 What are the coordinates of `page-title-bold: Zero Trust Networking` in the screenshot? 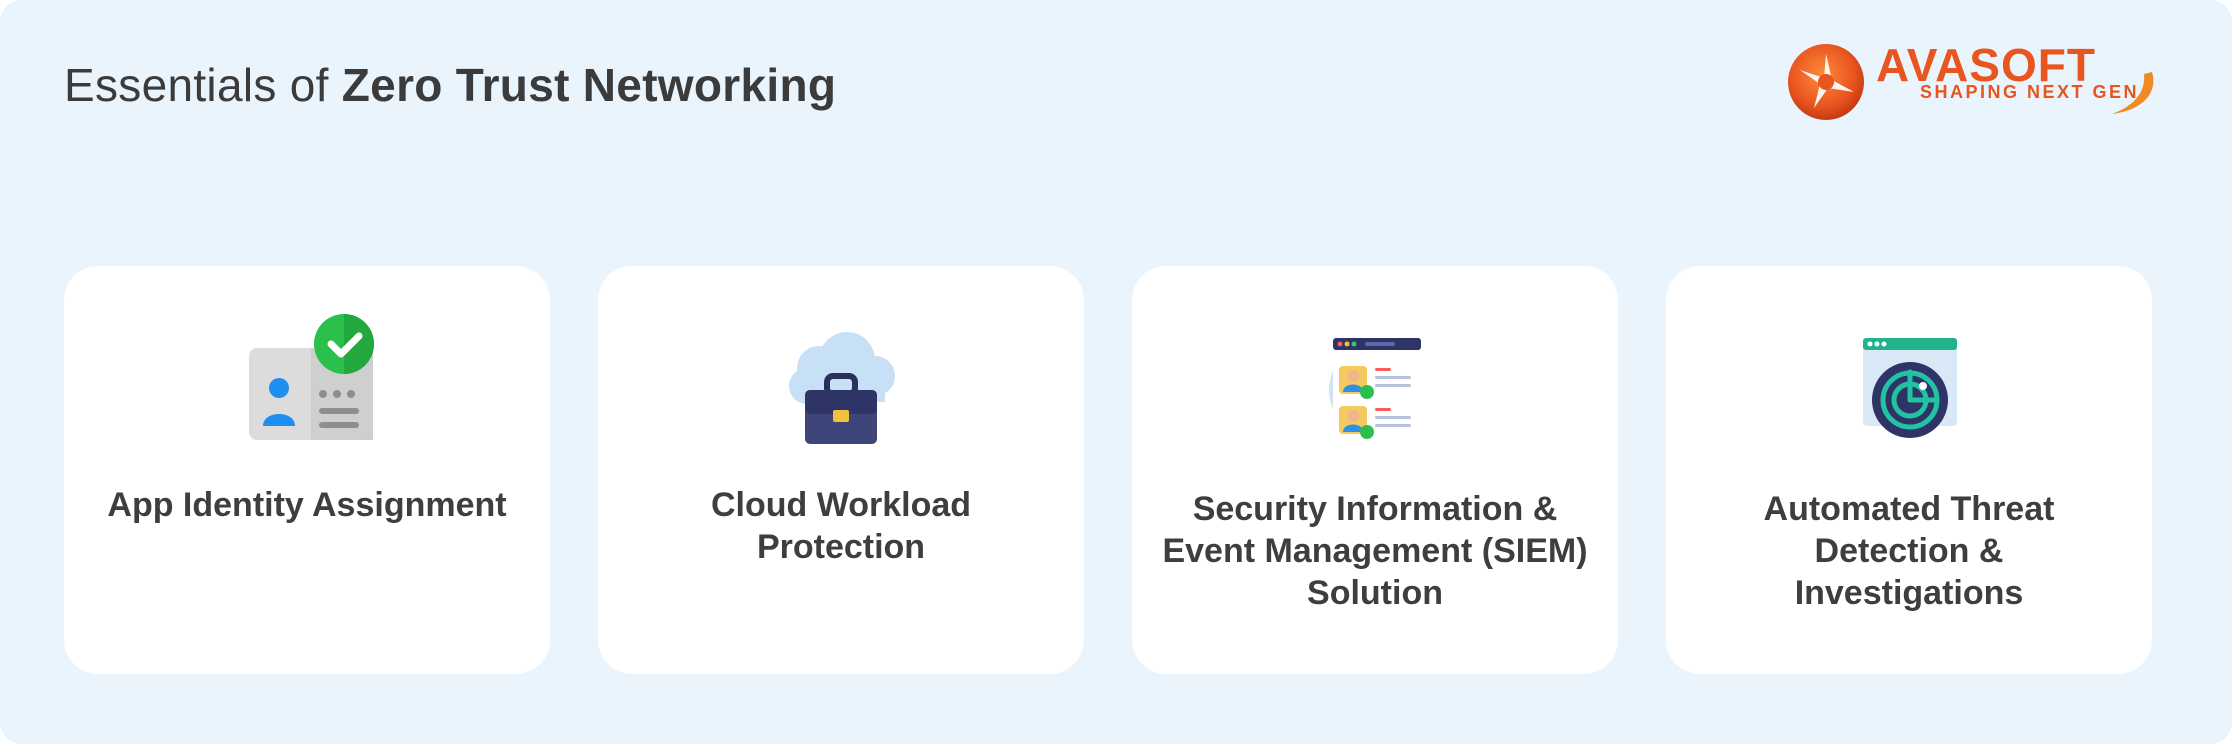 It's located at (589, 85).